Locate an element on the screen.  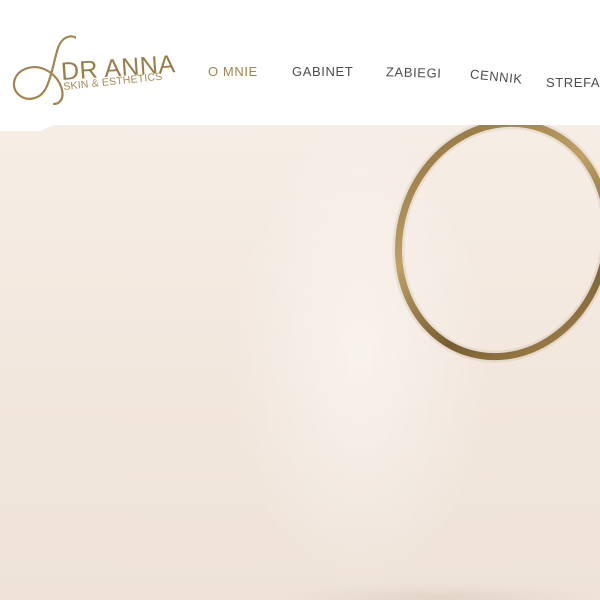
nav-item-o-mnie: O MNIE is located at coordinates (233, 71).